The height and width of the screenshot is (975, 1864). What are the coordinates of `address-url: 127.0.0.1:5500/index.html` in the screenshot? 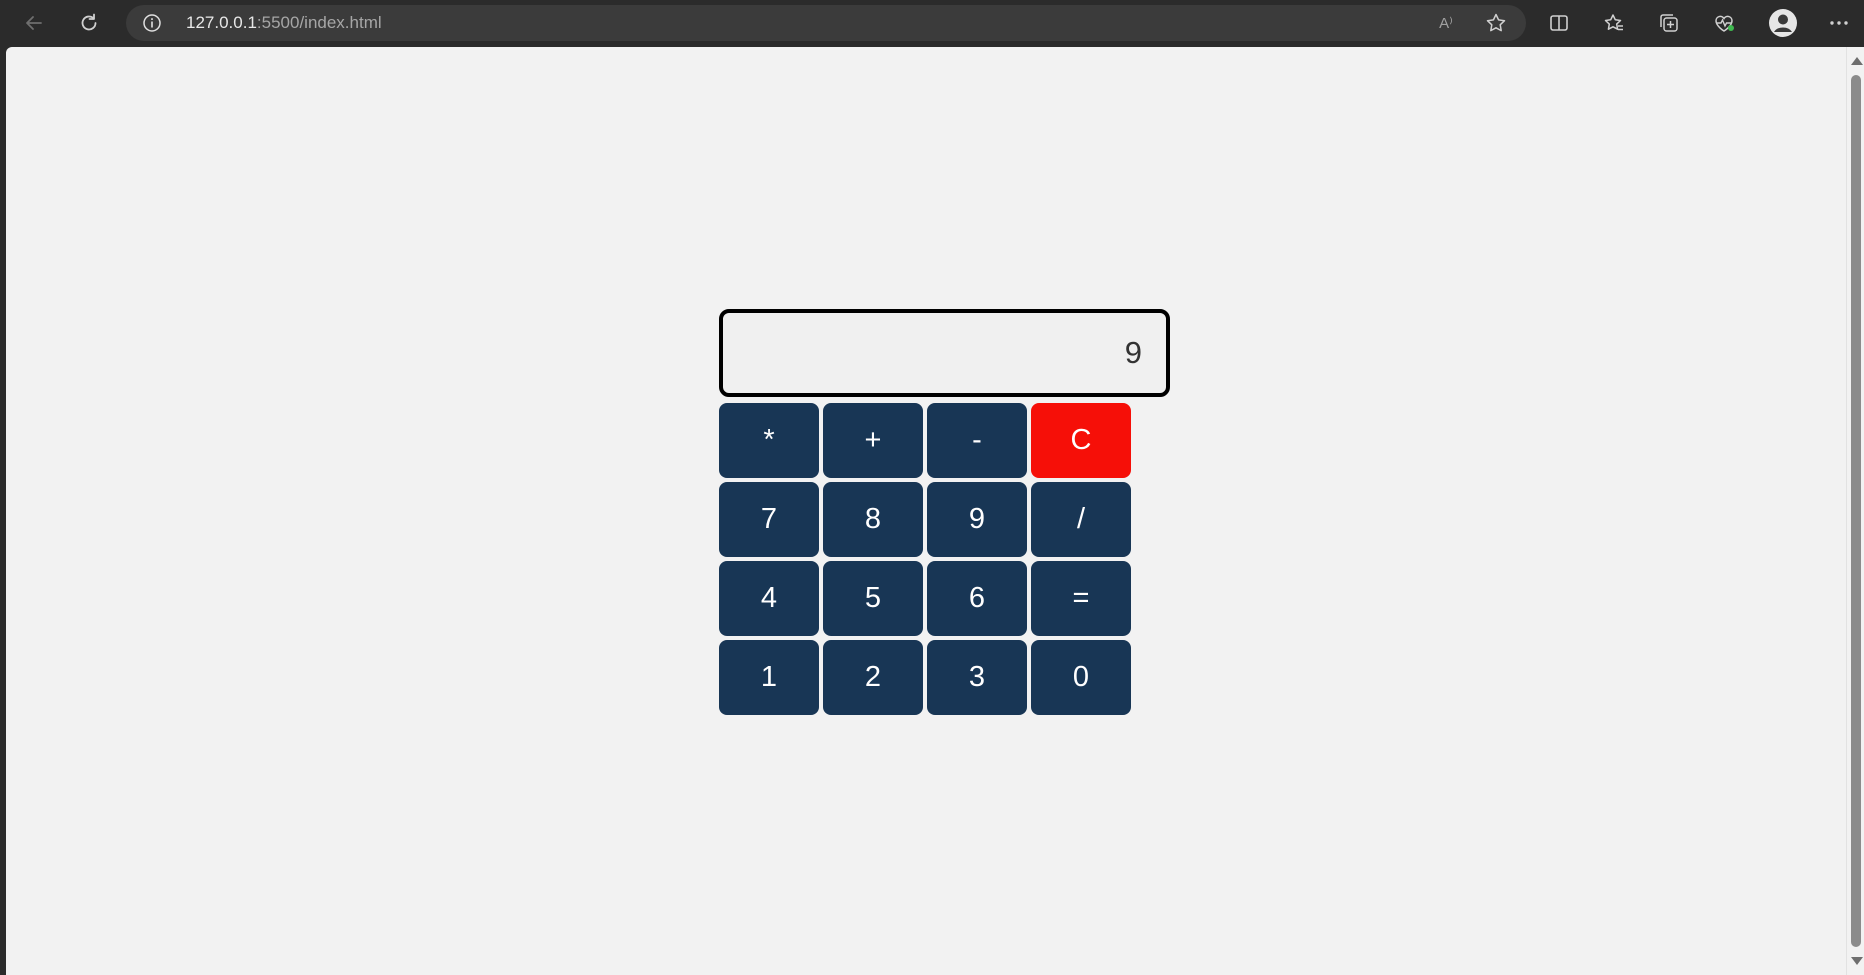 It's located at (284, 23).